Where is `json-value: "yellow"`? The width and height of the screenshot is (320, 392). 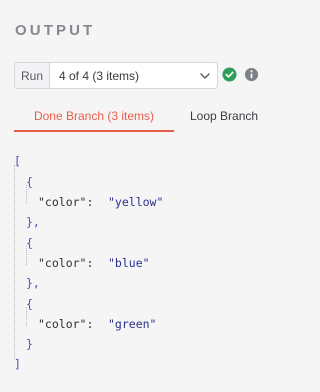 json-value: "yellow" is located at coordinates (136, 202).